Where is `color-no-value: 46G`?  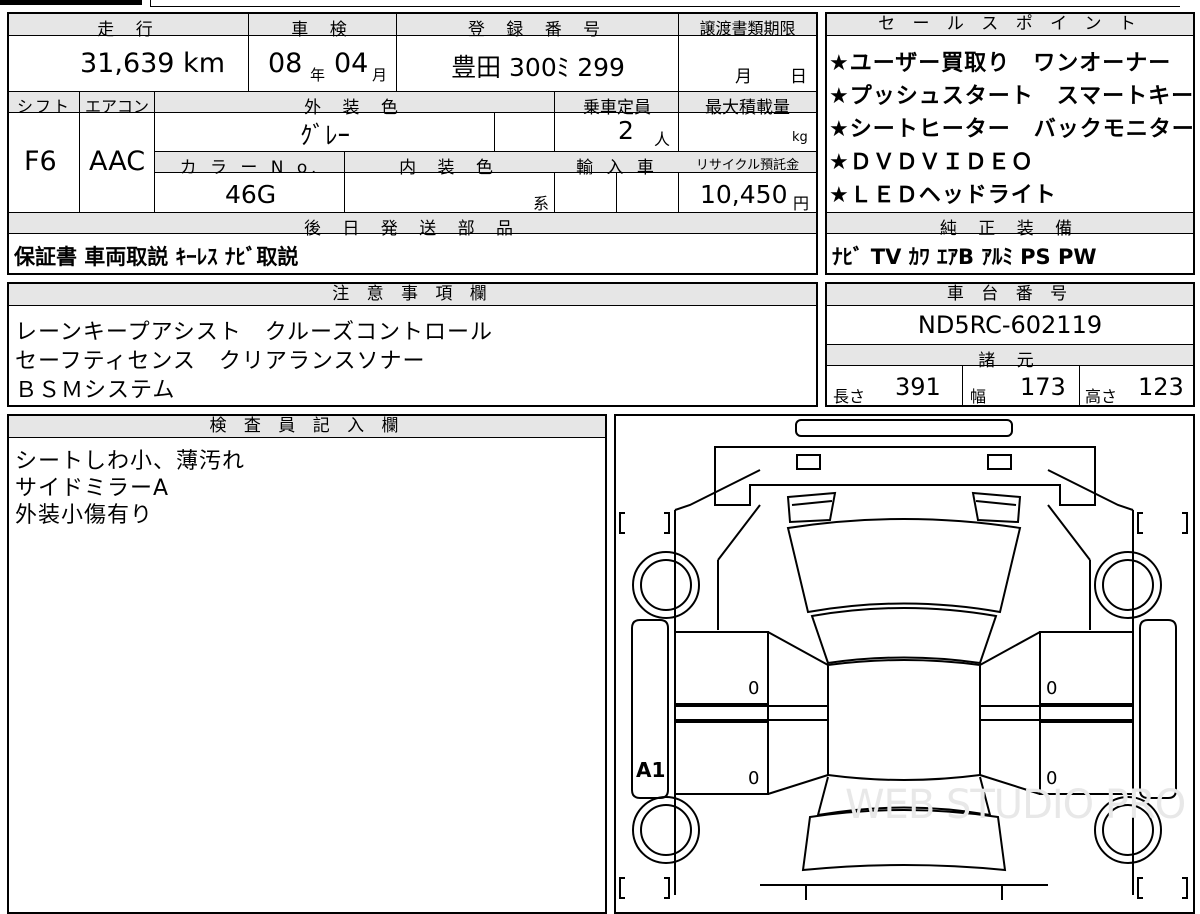 color-no-value: 46G is located at coordinates (251, 194).